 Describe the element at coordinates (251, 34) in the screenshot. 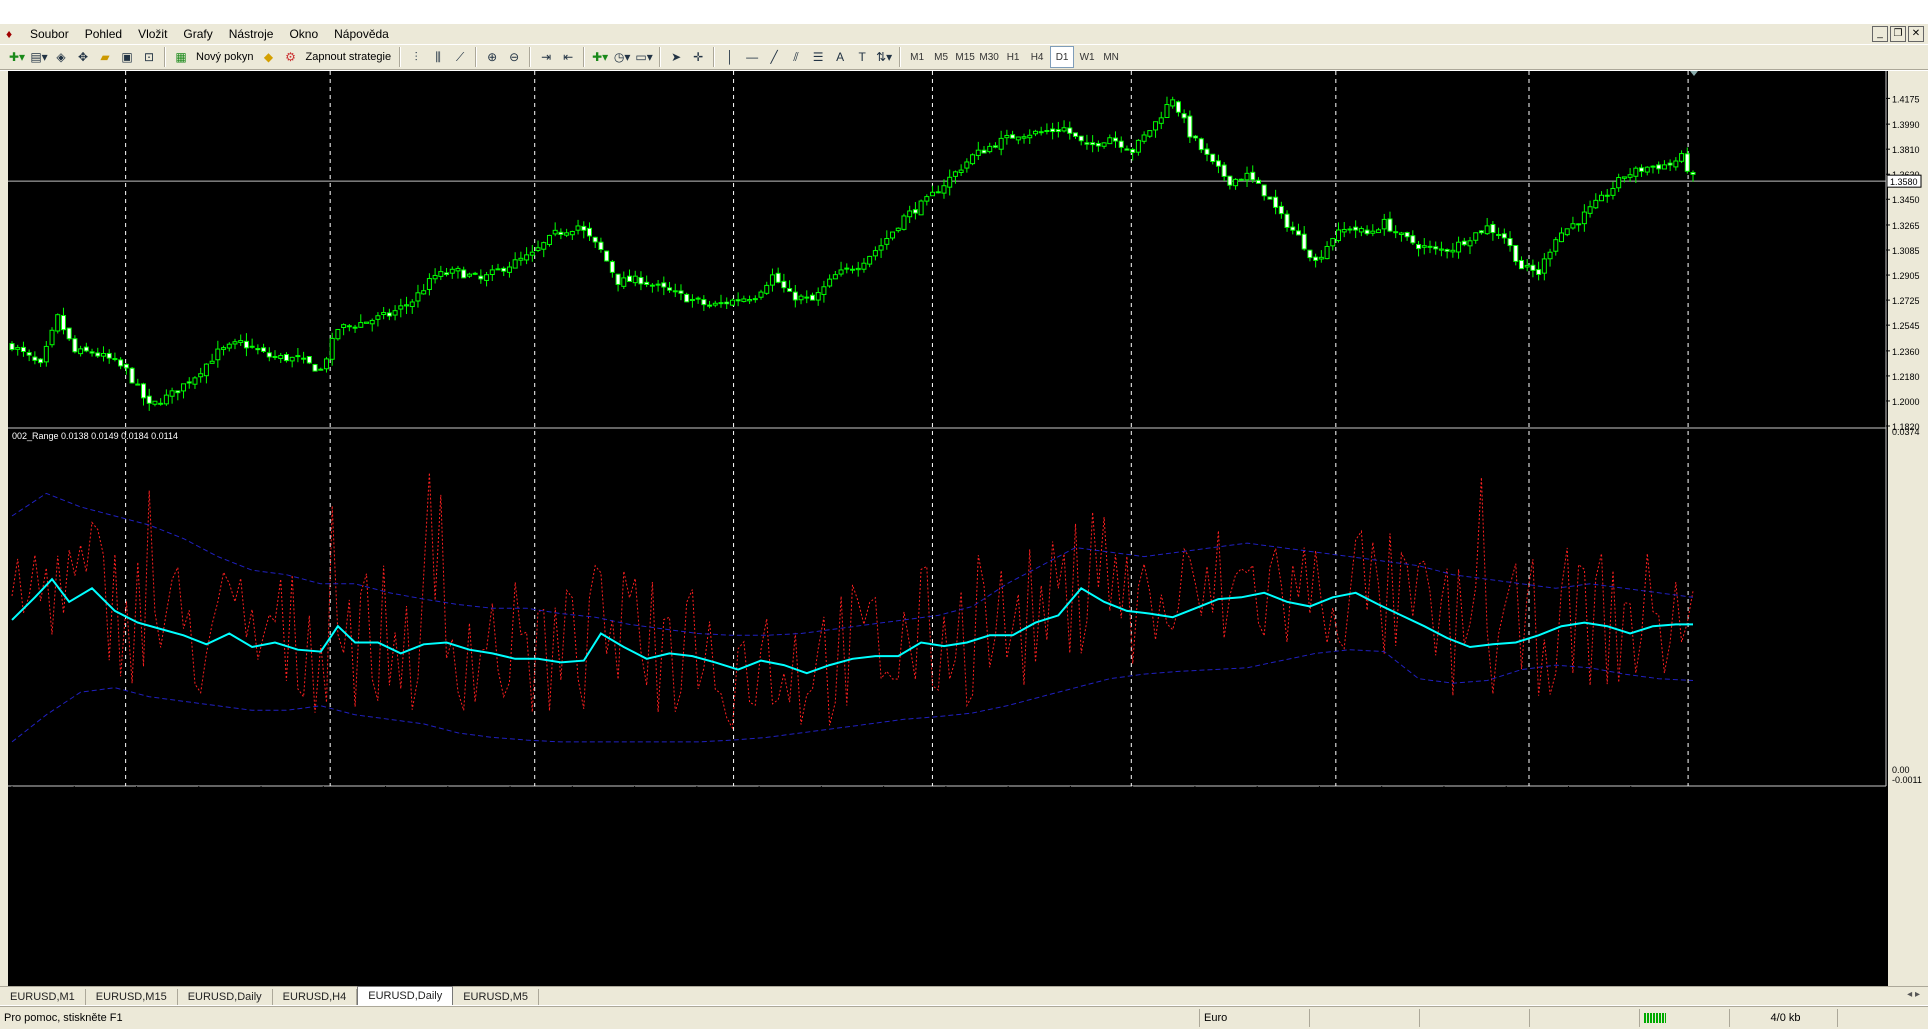

I see `menu-nastroje: Nástroje` at that location.